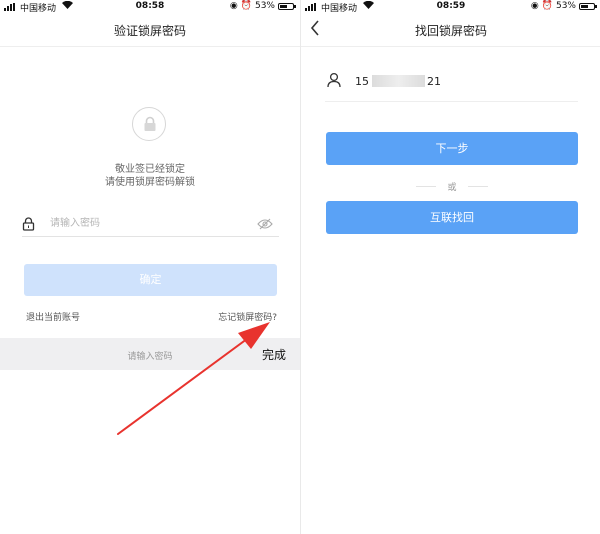 The width and height of the screenshot is (600, 534). What do you see at coordinates (452, 186) in the screenshot?
I see `or-separator: 或` at bounding box center [452, 186].